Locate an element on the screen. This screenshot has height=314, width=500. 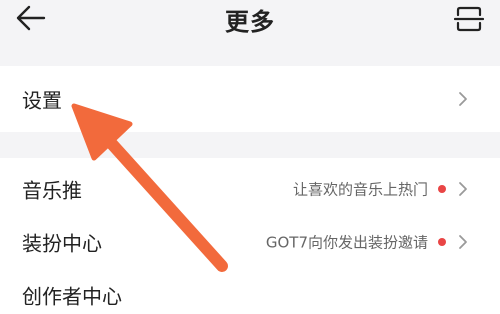
page-title: 更多 is located at coordinates (250, 22).